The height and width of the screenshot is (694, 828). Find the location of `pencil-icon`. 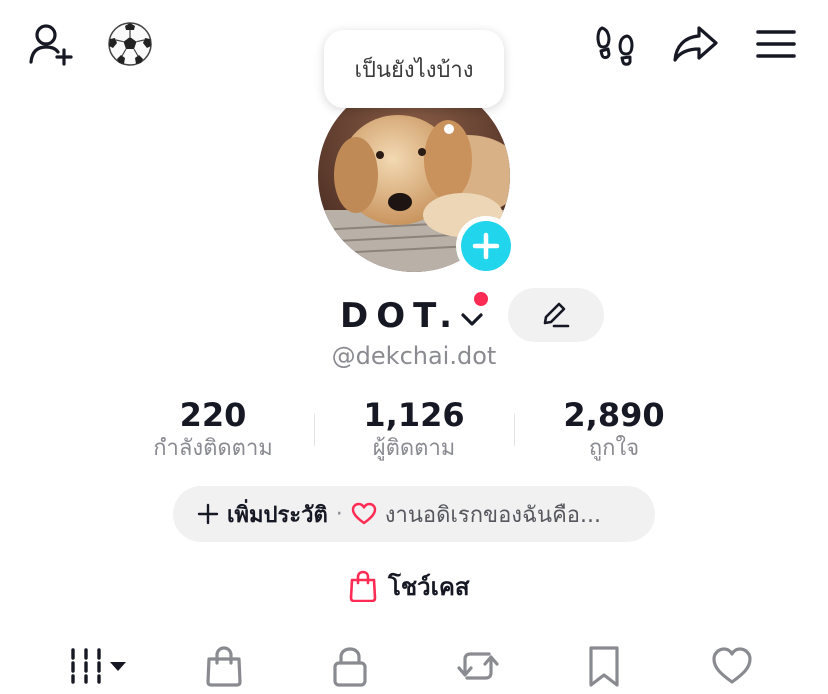

pencil-icon is located at coordinates (556, 315).